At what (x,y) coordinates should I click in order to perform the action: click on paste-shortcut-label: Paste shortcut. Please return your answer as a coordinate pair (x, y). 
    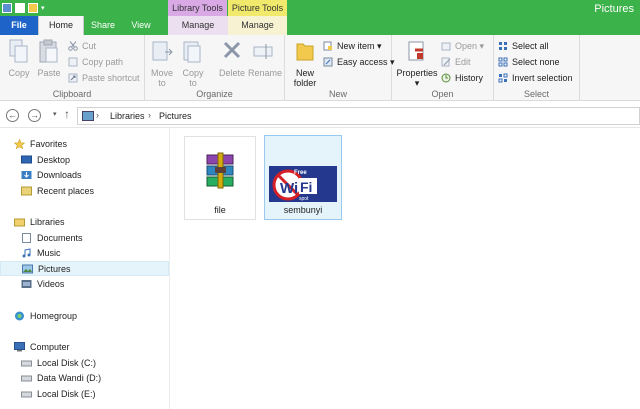
    Looking at the image, I should click on (111, 78).